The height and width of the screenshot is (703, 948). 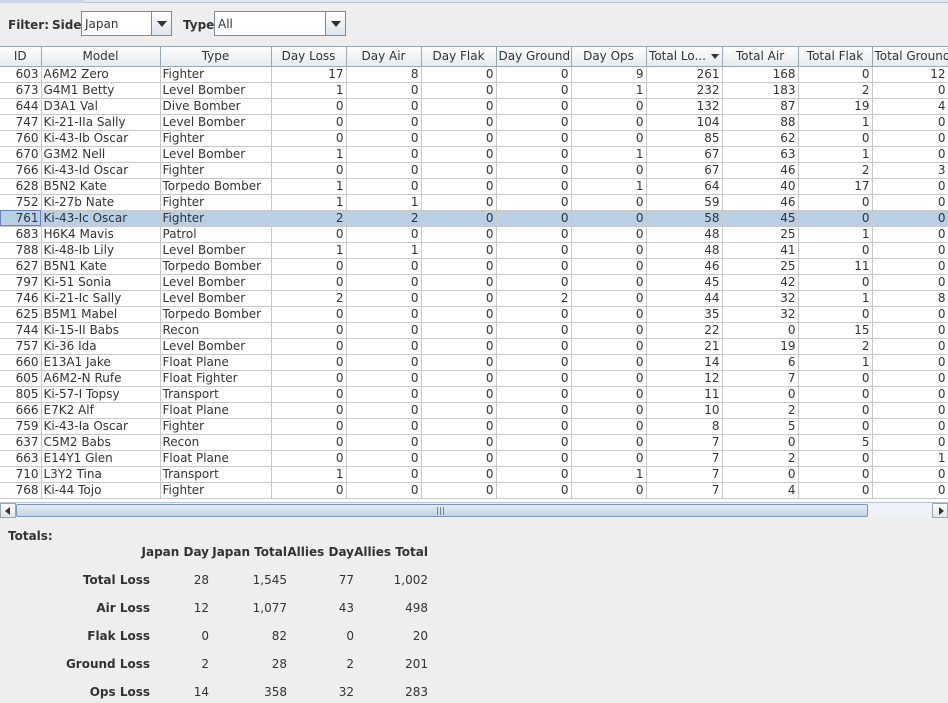 What do you see at coordinates (269, 608) in the screenshot?
I see `totals-value: 1,077` at bounding box center [269, 608].